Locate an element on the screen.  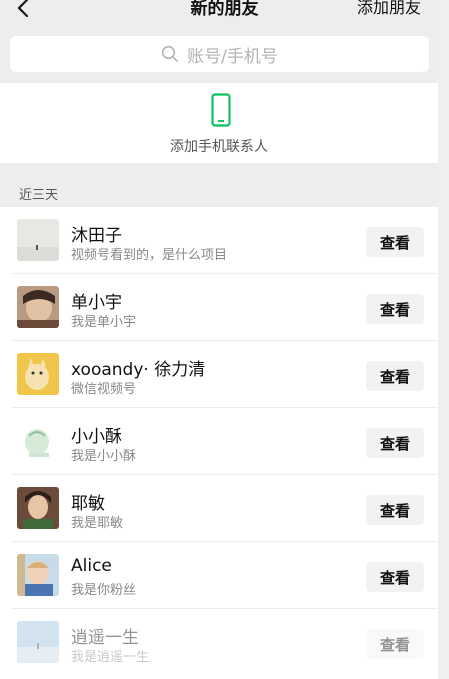
search-placeholder: 账号/手机号 is located at coordinates (232, 56).